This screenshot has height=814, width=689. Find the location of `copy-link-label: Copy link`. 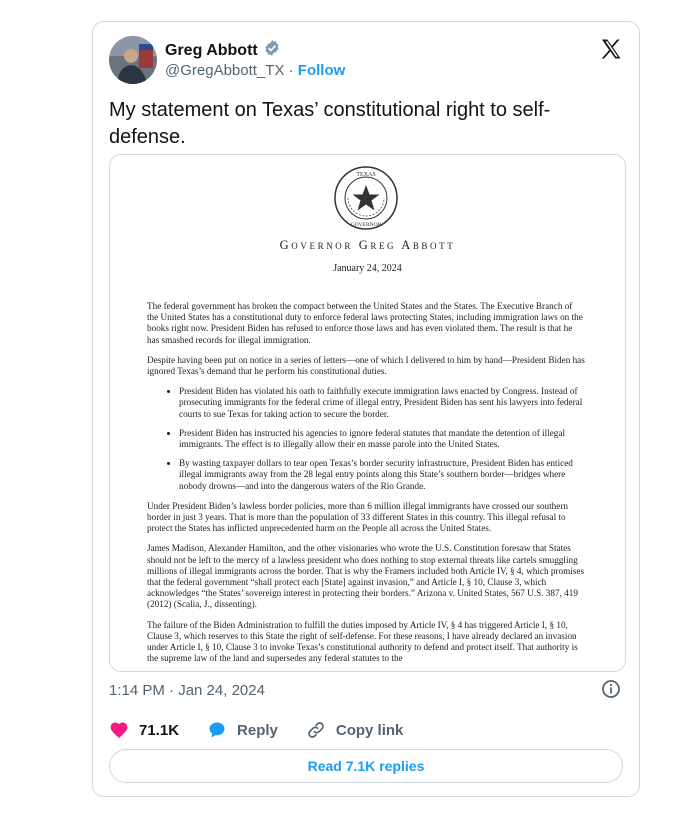

copy-link-label: Copy link is located at coordinates (369, 730).